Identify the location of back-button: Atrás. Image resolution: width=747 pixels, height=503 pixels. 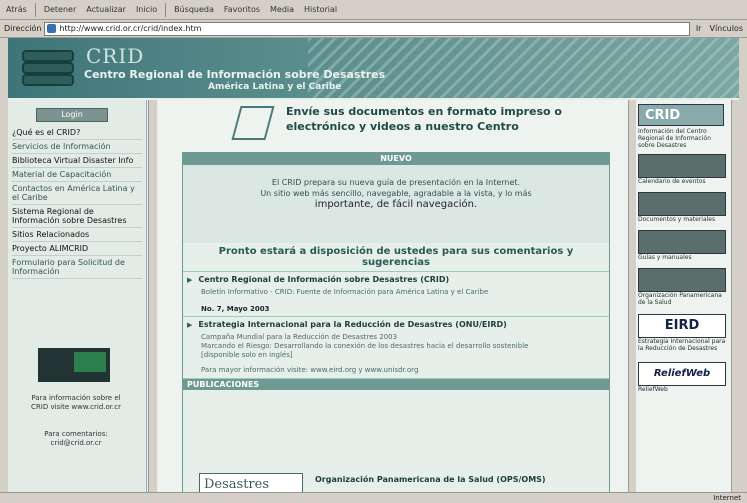
(16, 9).